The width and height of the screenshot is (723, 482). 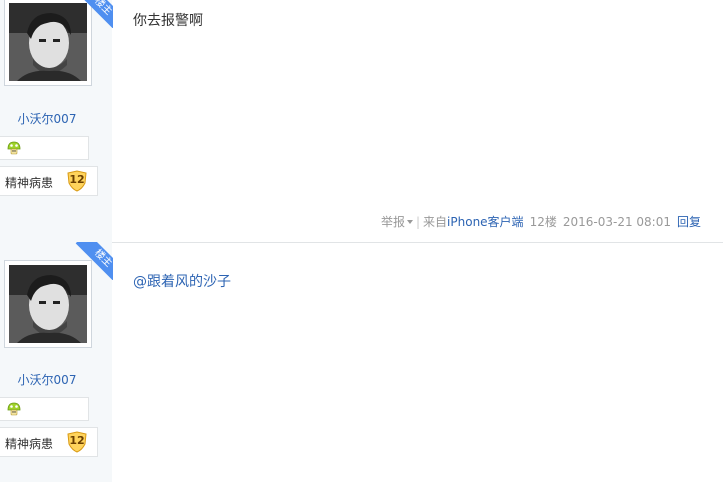 I want to click on reply-button: 回复, so click(x=689, y=222).